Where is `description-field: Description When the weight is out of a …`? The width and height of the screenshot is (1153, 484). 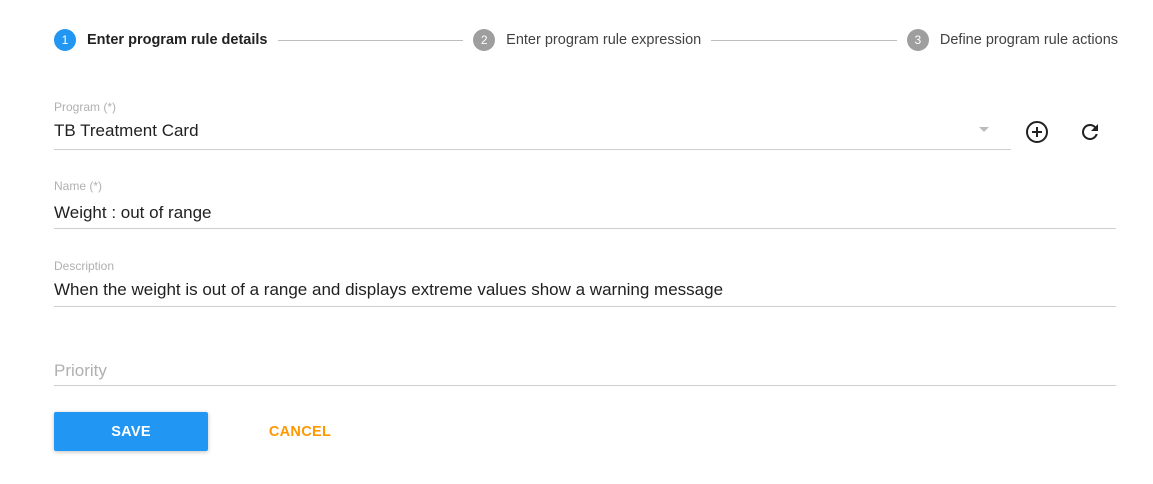 description-field: Description When the weight is out of a … is located at coordinates (585, 284).